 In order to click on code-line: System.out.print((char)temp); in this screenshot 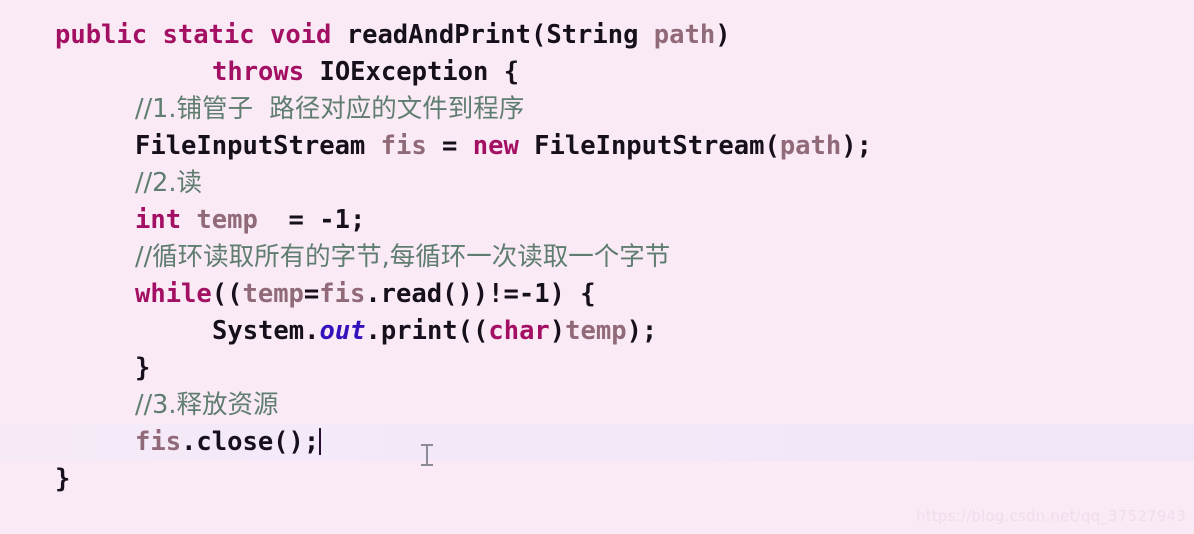, I will do `click(597, 331)`.